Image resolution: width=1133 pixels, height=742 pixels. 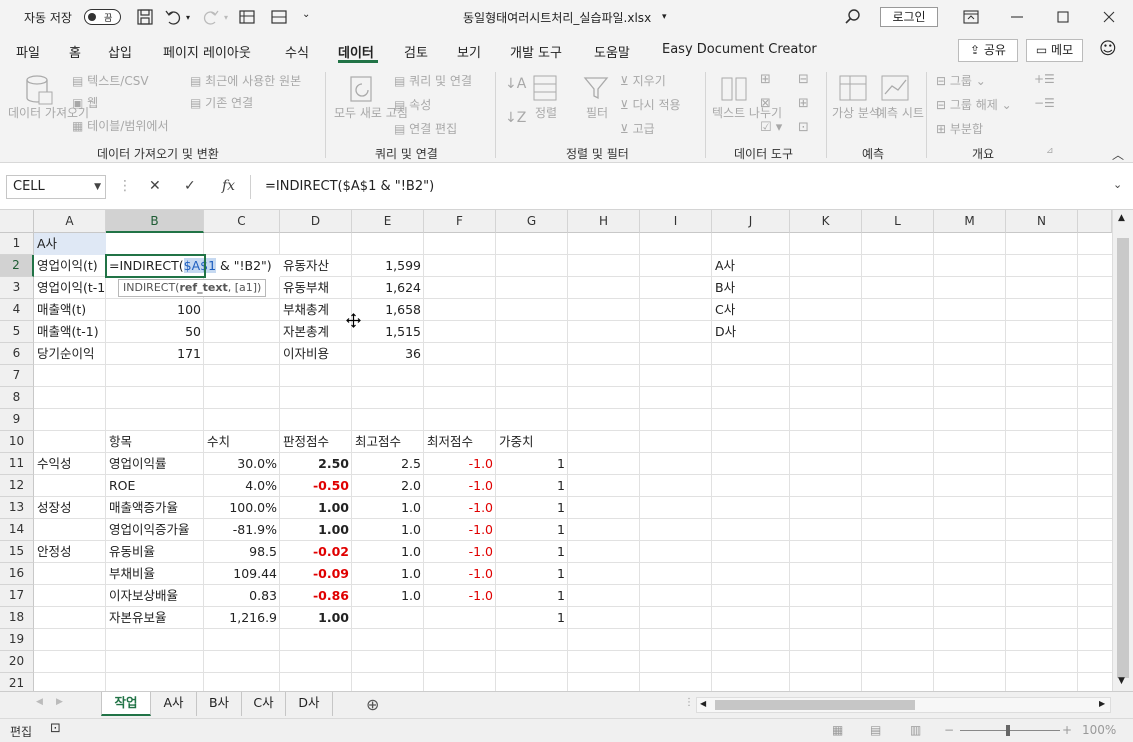 I want to click on filter-button: 필터, so click(x=597, y=113).